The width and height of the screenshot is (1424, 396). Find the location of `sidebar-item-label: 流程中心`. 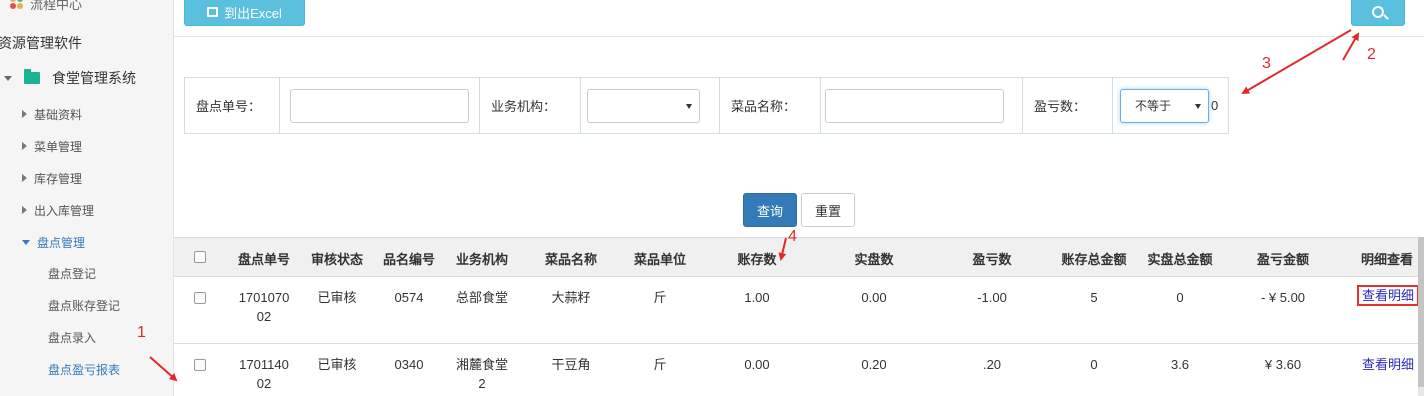

sidebar-item-label: 流程中心 is located at coordinates (56, 6).